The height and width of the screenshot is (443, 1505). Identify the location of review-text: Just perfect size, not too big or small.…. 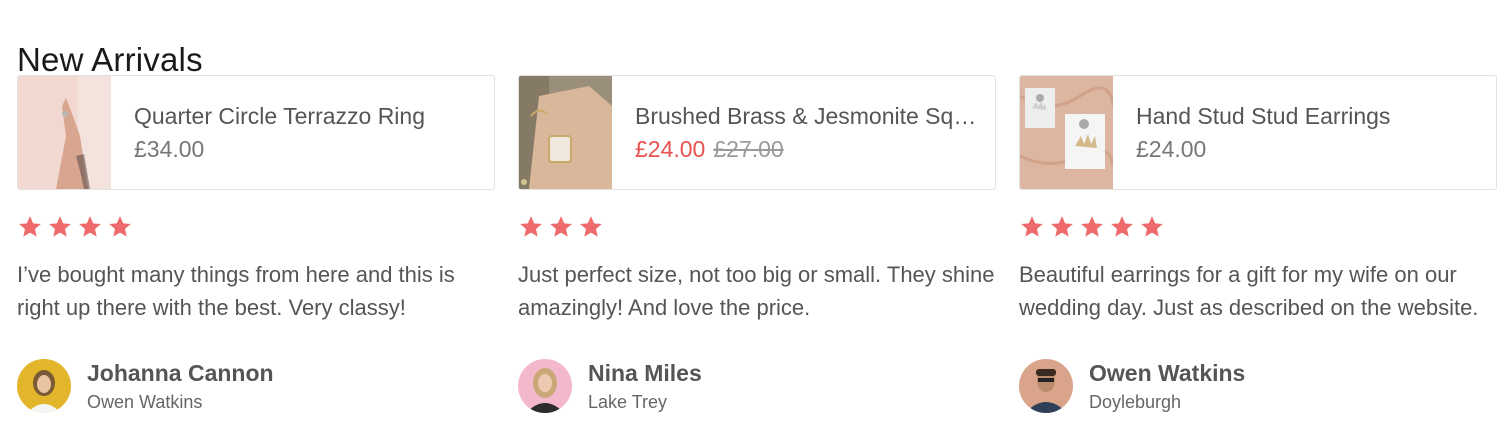
(756, 291).